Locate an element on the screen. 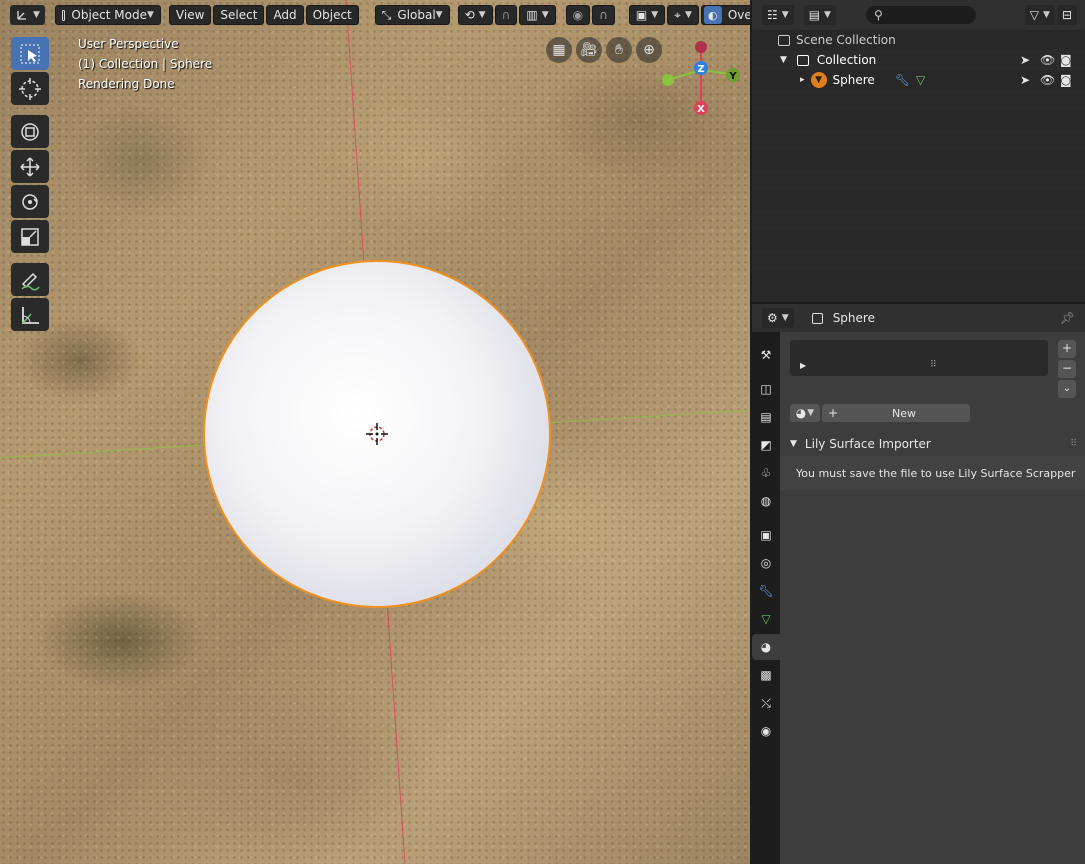 This screenshot has height=864, width=1085. gizmos-button: ⌖ ▼ is located at coordinates (683, 15).